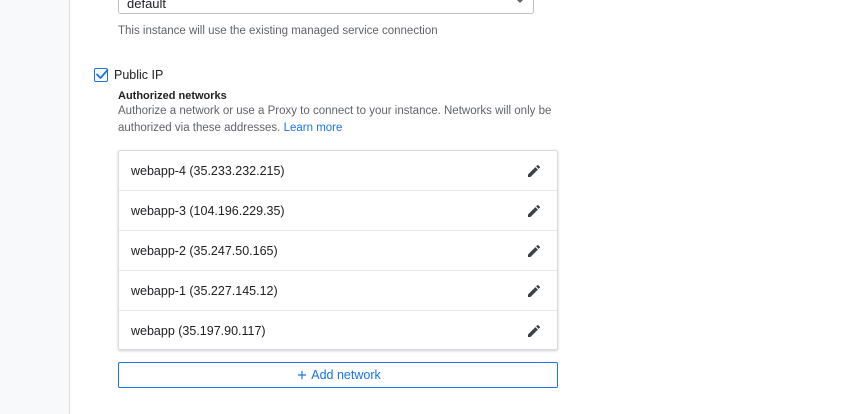 The image size is (851, 414). What do you see at coordinates (208, 211) in the screenshot?
I see `network-label: webapp-3 (104.196.229.35)` at bounding box center [208, 211].